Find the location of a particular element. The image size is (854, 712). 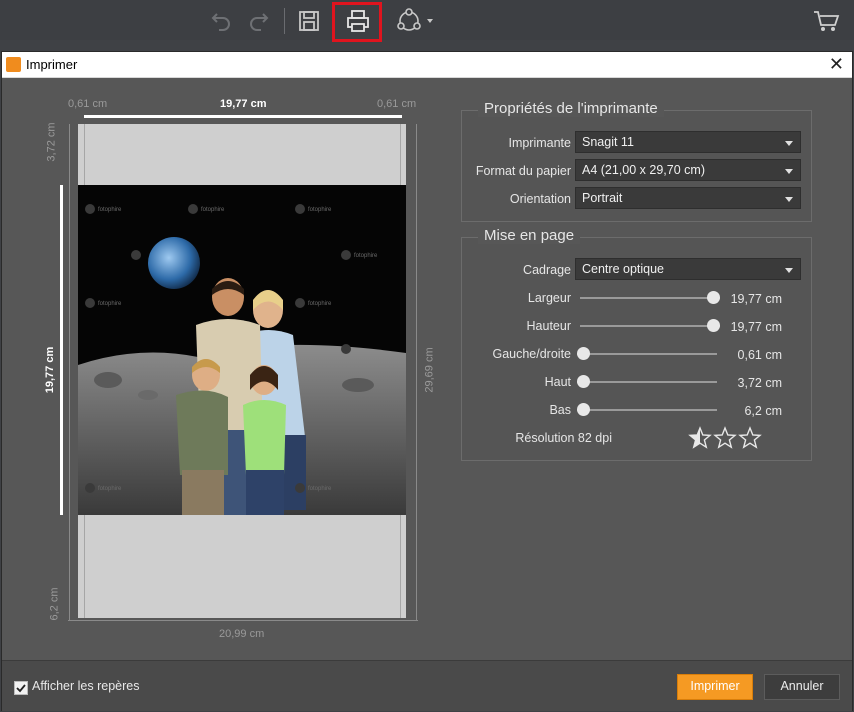

bottom-value: 6,2 cm is located at coordinates (763, 411).